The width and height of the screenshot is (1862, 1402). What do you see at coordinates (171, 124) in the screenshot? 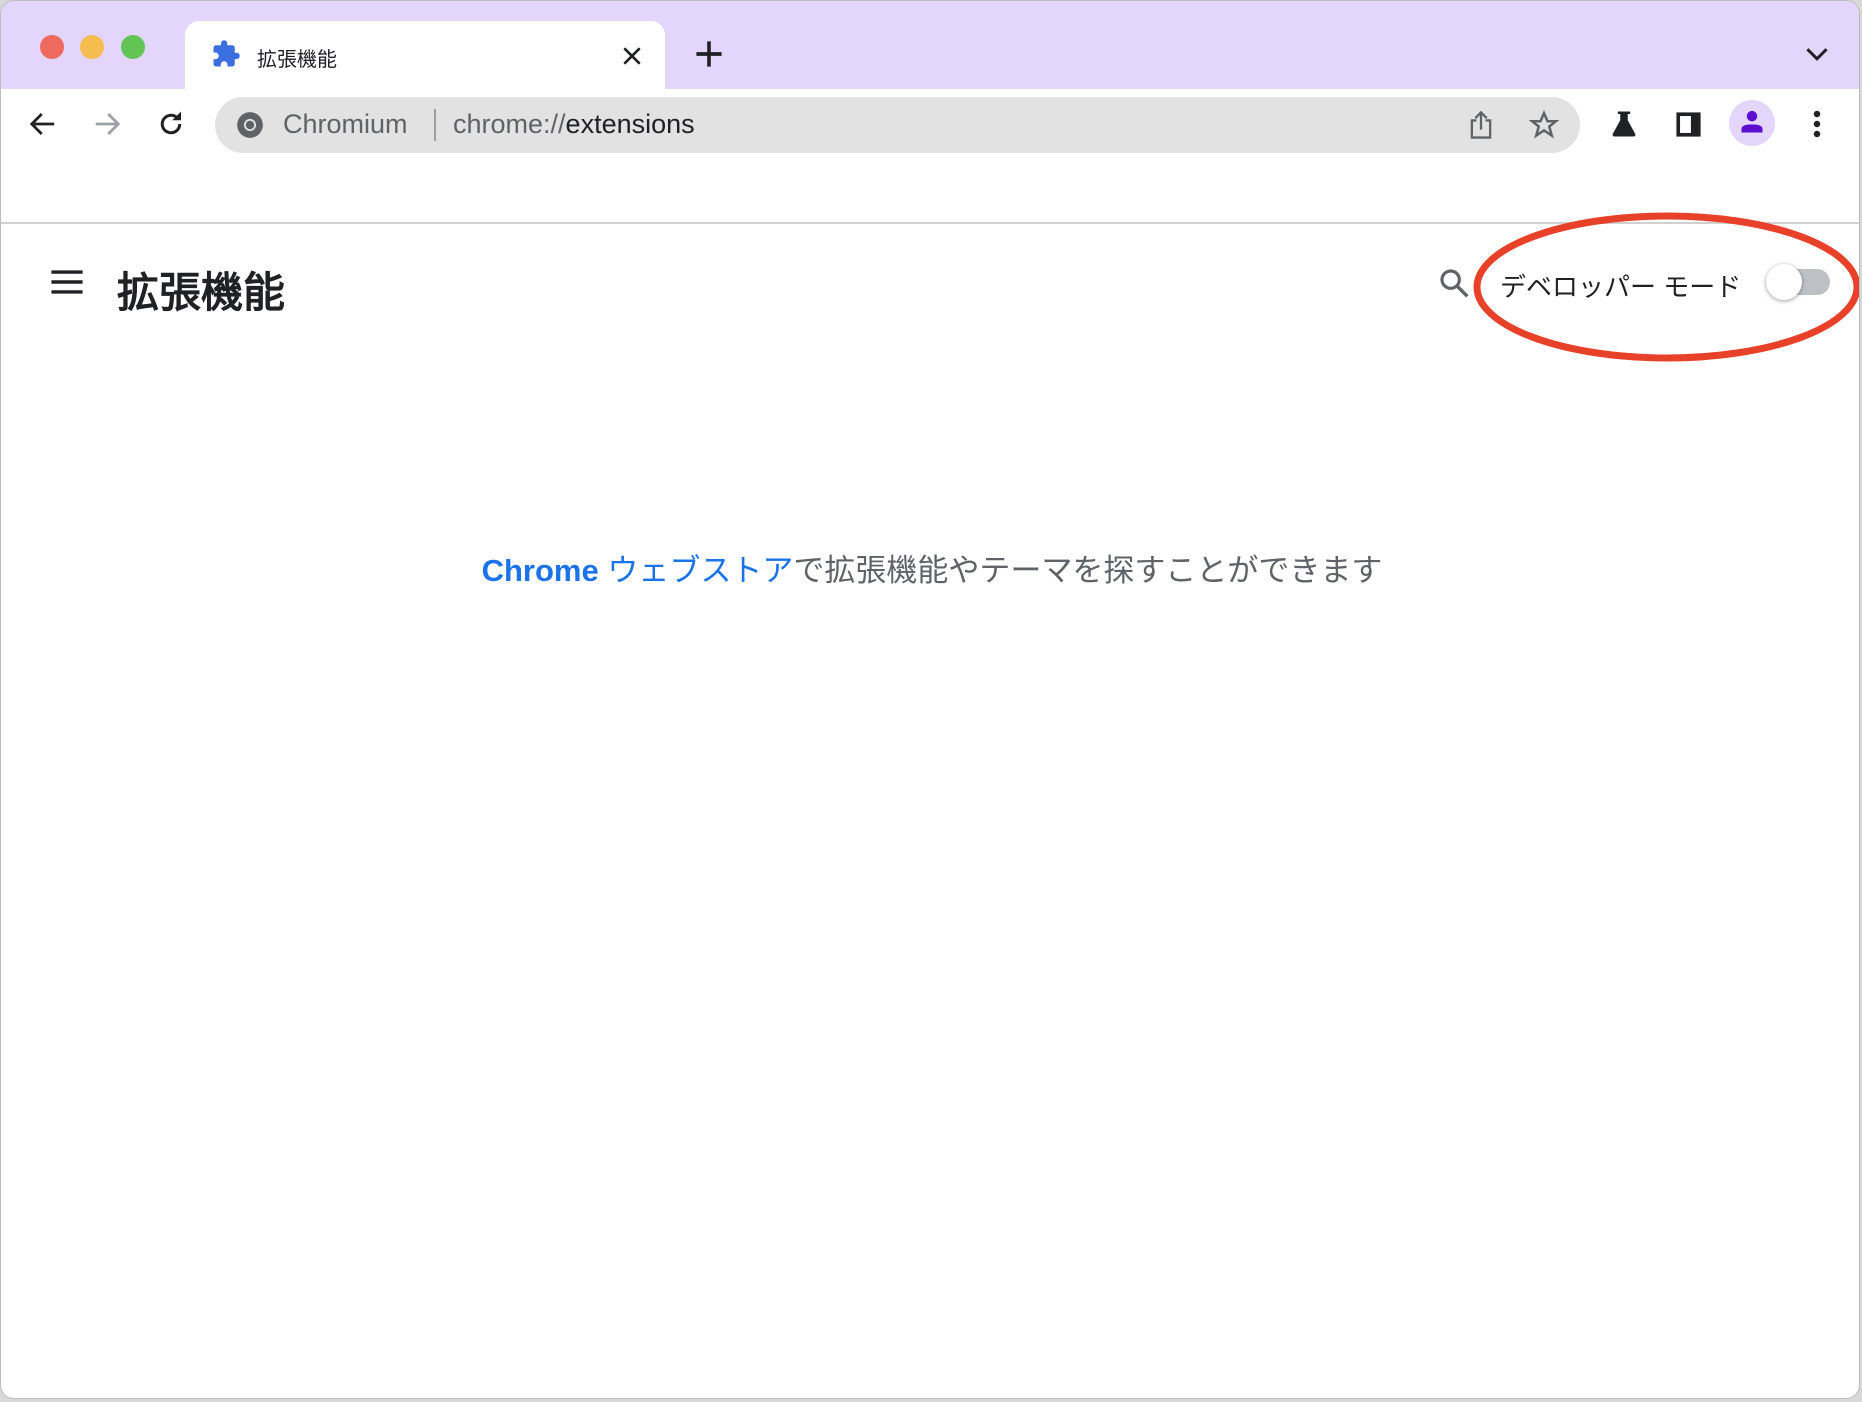
I see `reload-icon` at bounding box center [171, 124].